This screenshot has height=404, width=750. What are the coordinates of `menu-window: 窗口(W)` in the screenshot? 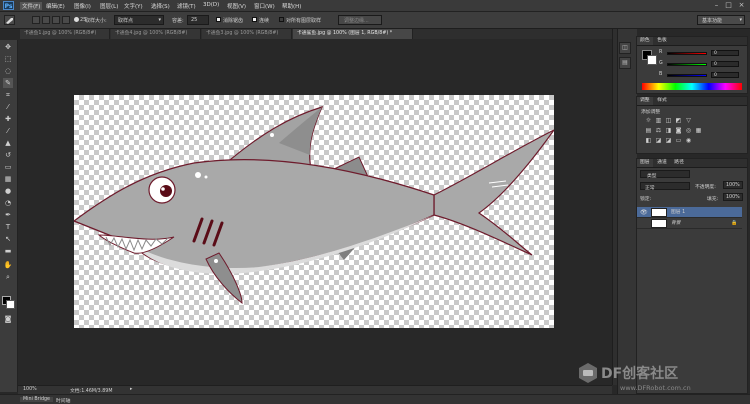 It's located at (264, 6).